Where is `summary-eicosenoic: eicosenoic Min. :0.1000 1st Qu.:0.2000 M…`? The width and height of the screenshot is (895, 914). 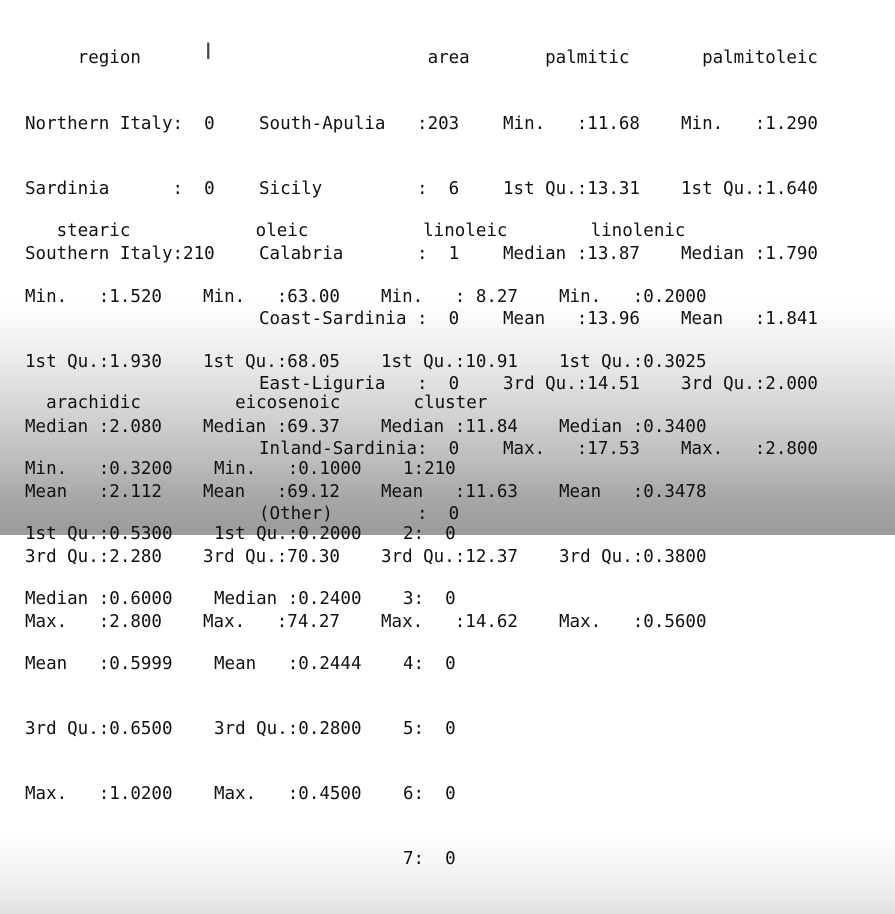
summary-eicosenoic: eicosenoic Min. :0.1000 1st Qu.:0.2000 M… is located at coordinates (288, 599).